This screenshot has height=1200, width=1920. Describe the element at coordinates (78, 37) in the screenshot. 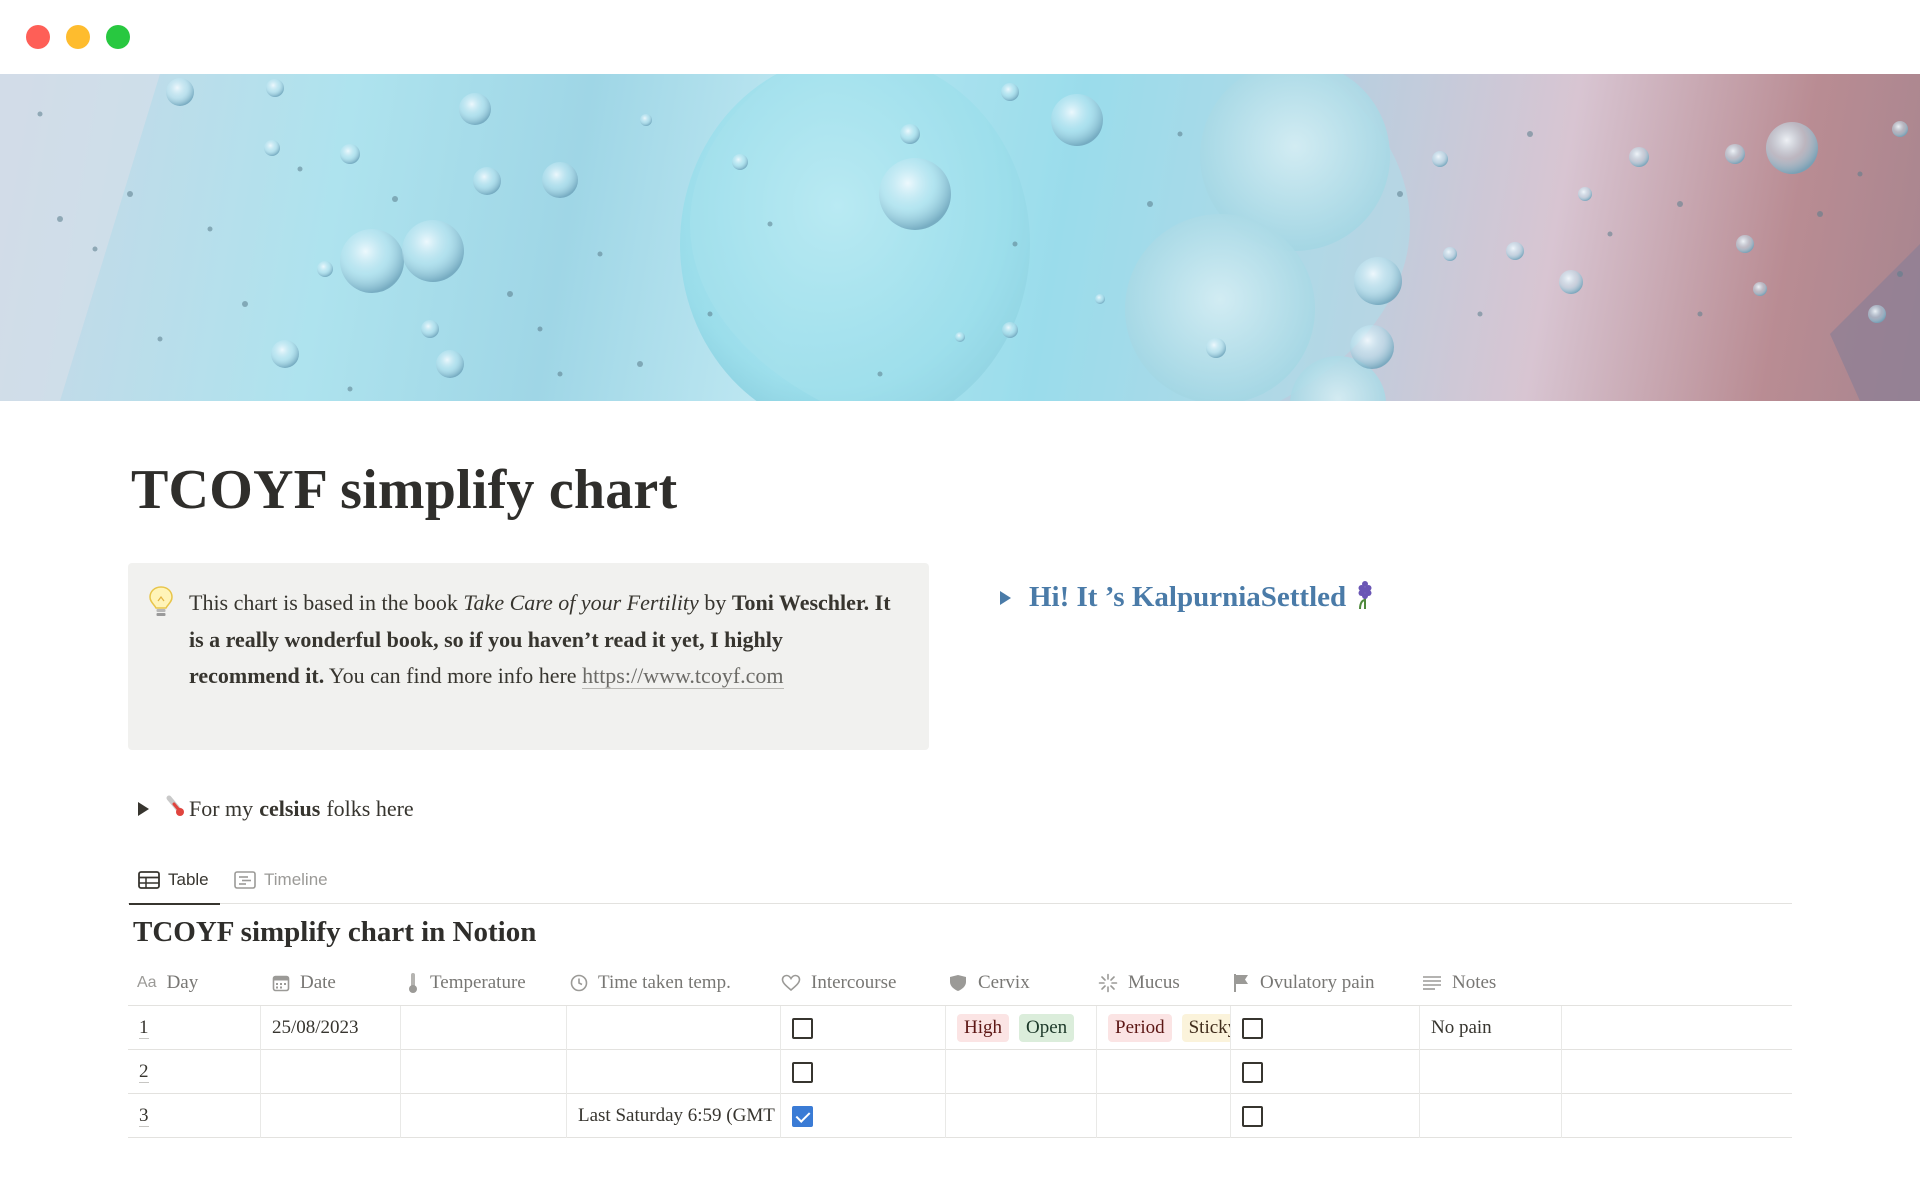

I see `minimize-window-button` at that location.